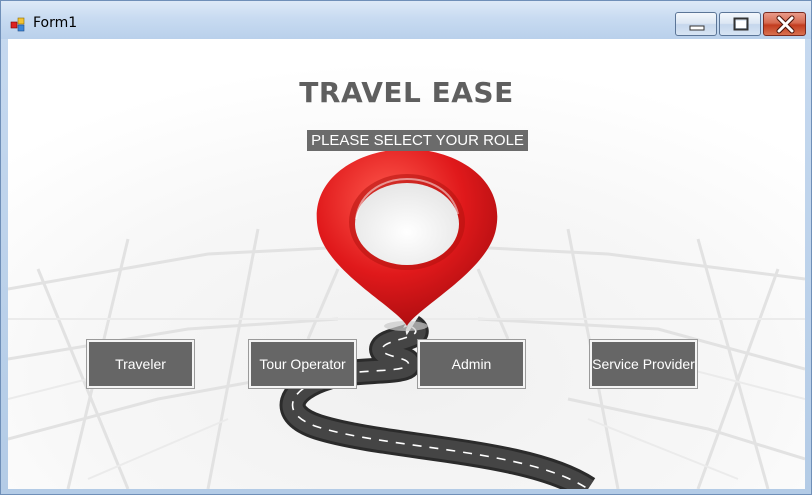 The width and height of the screenshot is (812, 495). Describe the element at coordinates (17, 24) in the screenshot. I see `app-icon` at that location.